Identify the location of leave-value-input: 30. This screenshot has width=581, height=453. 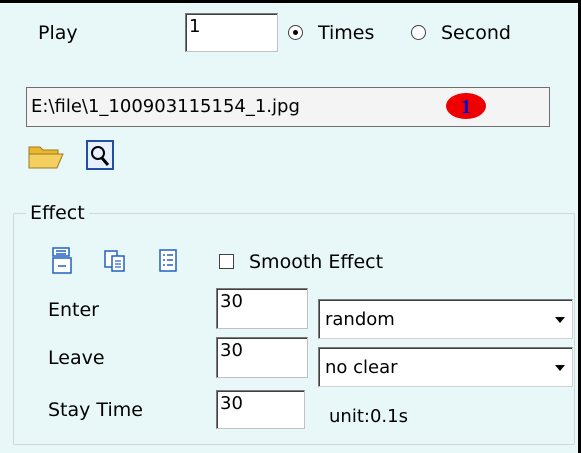
(262, 357).